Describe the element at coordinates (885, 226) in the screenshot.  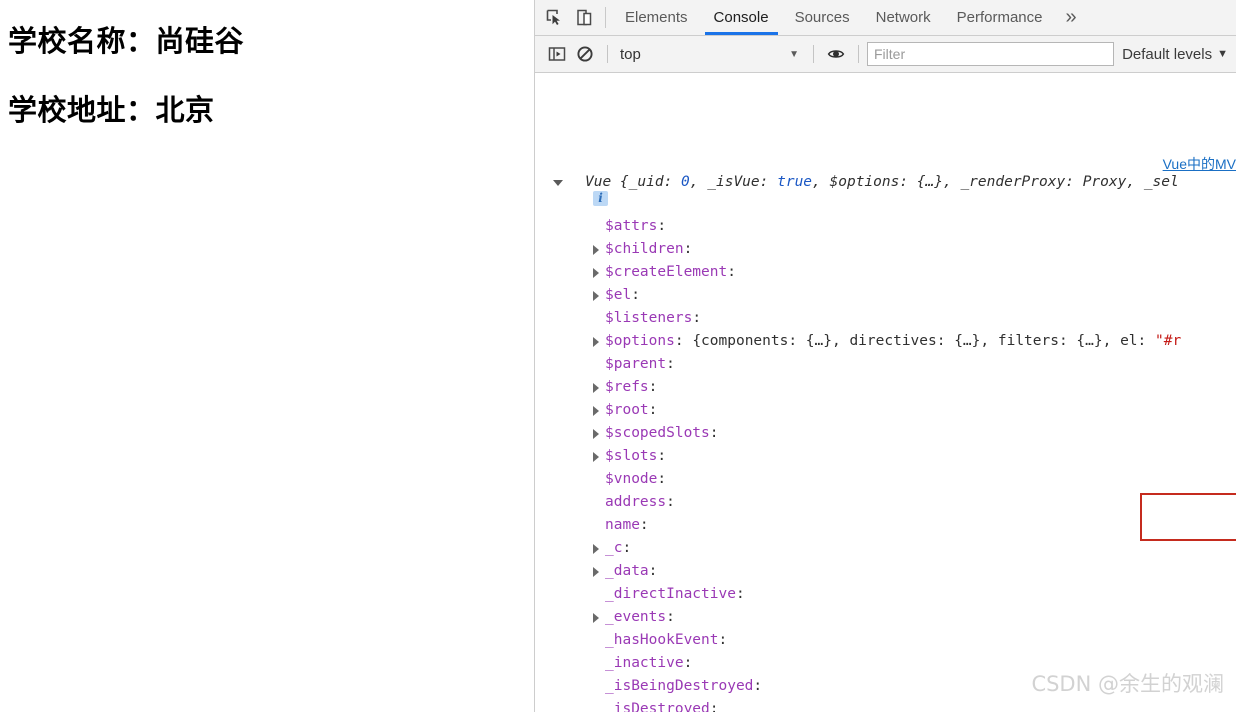
I see `object-property-row: $attrs:` at that location.